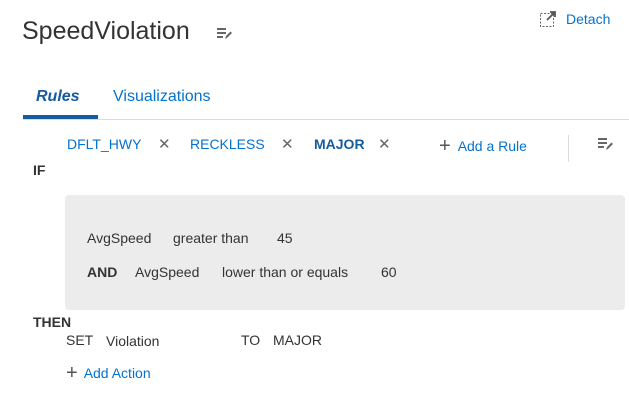 This screenshot has width=629, height=394. I want to click on remove-reckless-icon: ✕, so click(287, 144).